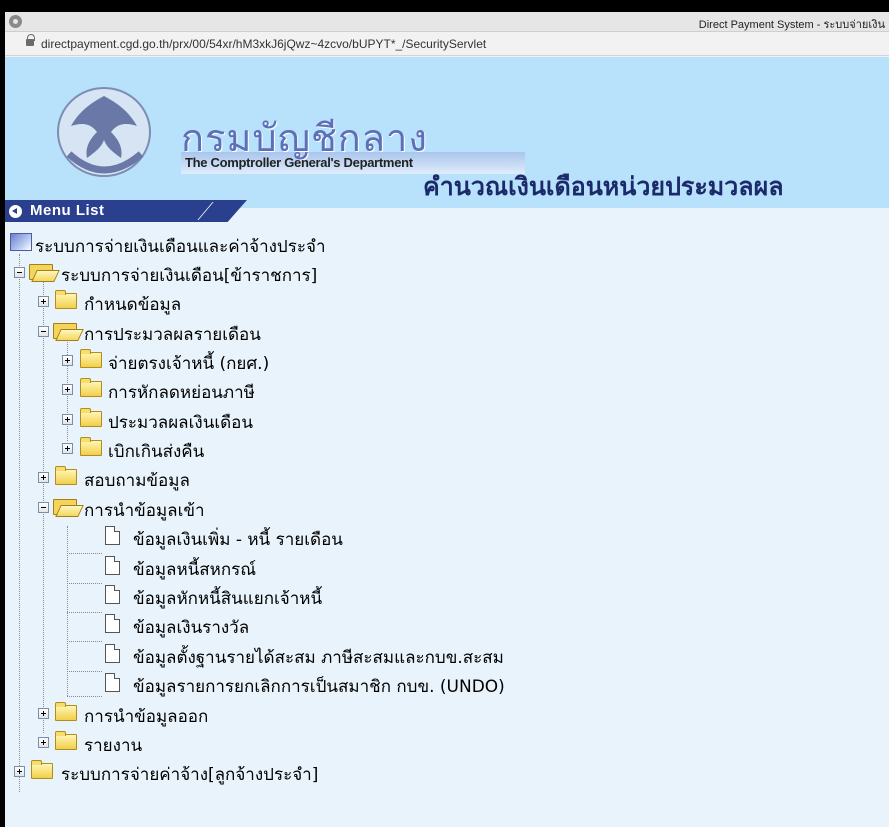 This screenshot has height=827, width=889. What do you see at coordinates (113, 746) in the screenshot?
I see `tree-item-label: รายงาน` at bounding box center [113, 746].